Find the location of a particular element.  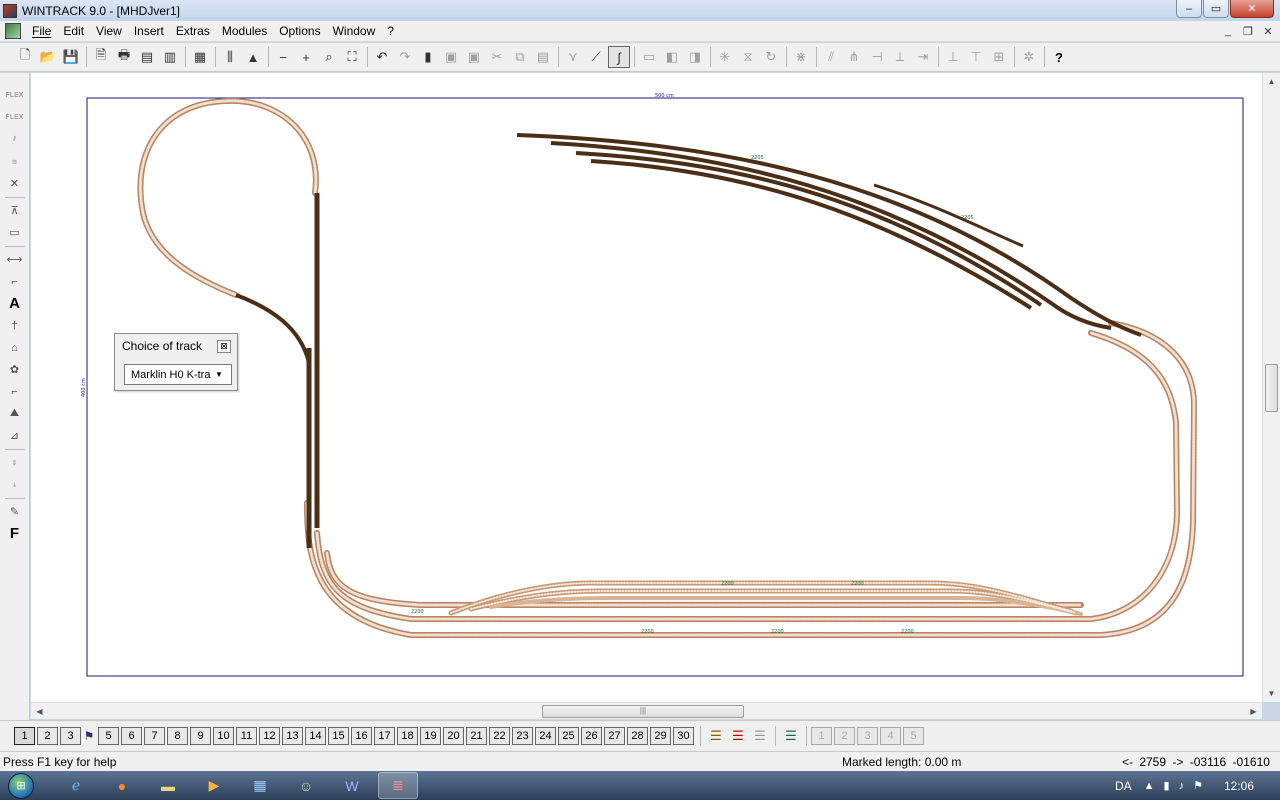

print-icon: 🖶 is located at coordinates (124, 57).